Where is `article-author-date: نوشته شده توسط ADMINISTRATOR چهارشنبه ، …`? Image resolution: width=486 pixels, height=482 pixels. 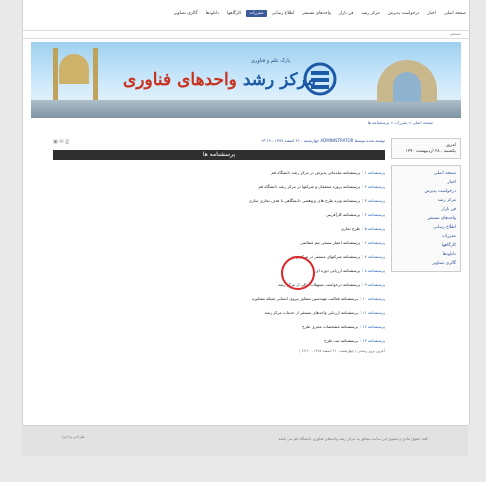
article-author-date: نوشته شده توسط ADMINISTRATOR چهارشنبه ، … is located at coordinates (322, 140).